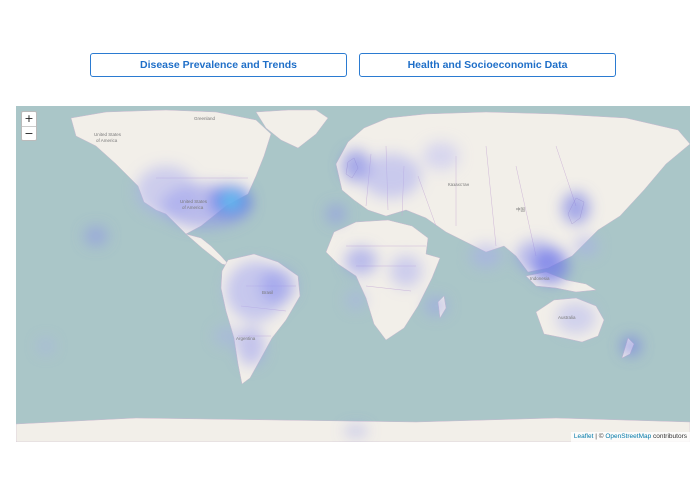 Image resolution: width=695 pixels, height=494 pixels. What do you see at coordinates (108, 134) in the screenshot?
I see `label-usa-north-1: United States` at bounding box center [108, 134].